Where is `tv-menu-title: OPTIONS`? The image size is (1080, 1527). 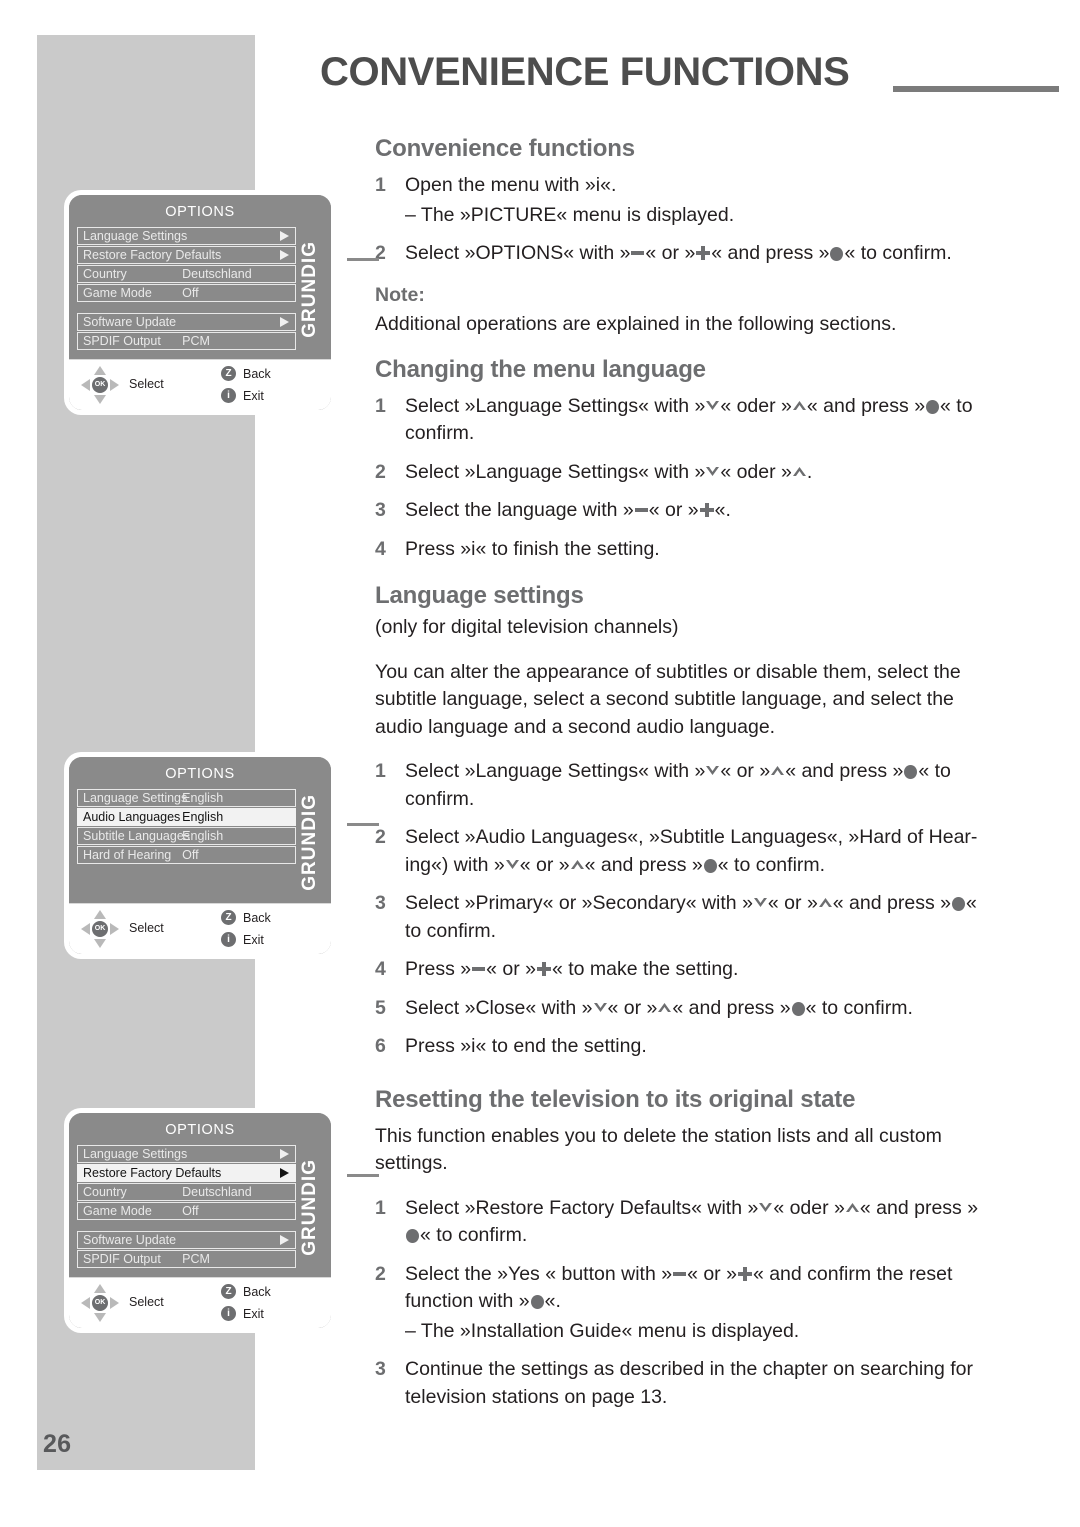 tv-menu-title: OPTIONS is located at coordinates (200, 774).